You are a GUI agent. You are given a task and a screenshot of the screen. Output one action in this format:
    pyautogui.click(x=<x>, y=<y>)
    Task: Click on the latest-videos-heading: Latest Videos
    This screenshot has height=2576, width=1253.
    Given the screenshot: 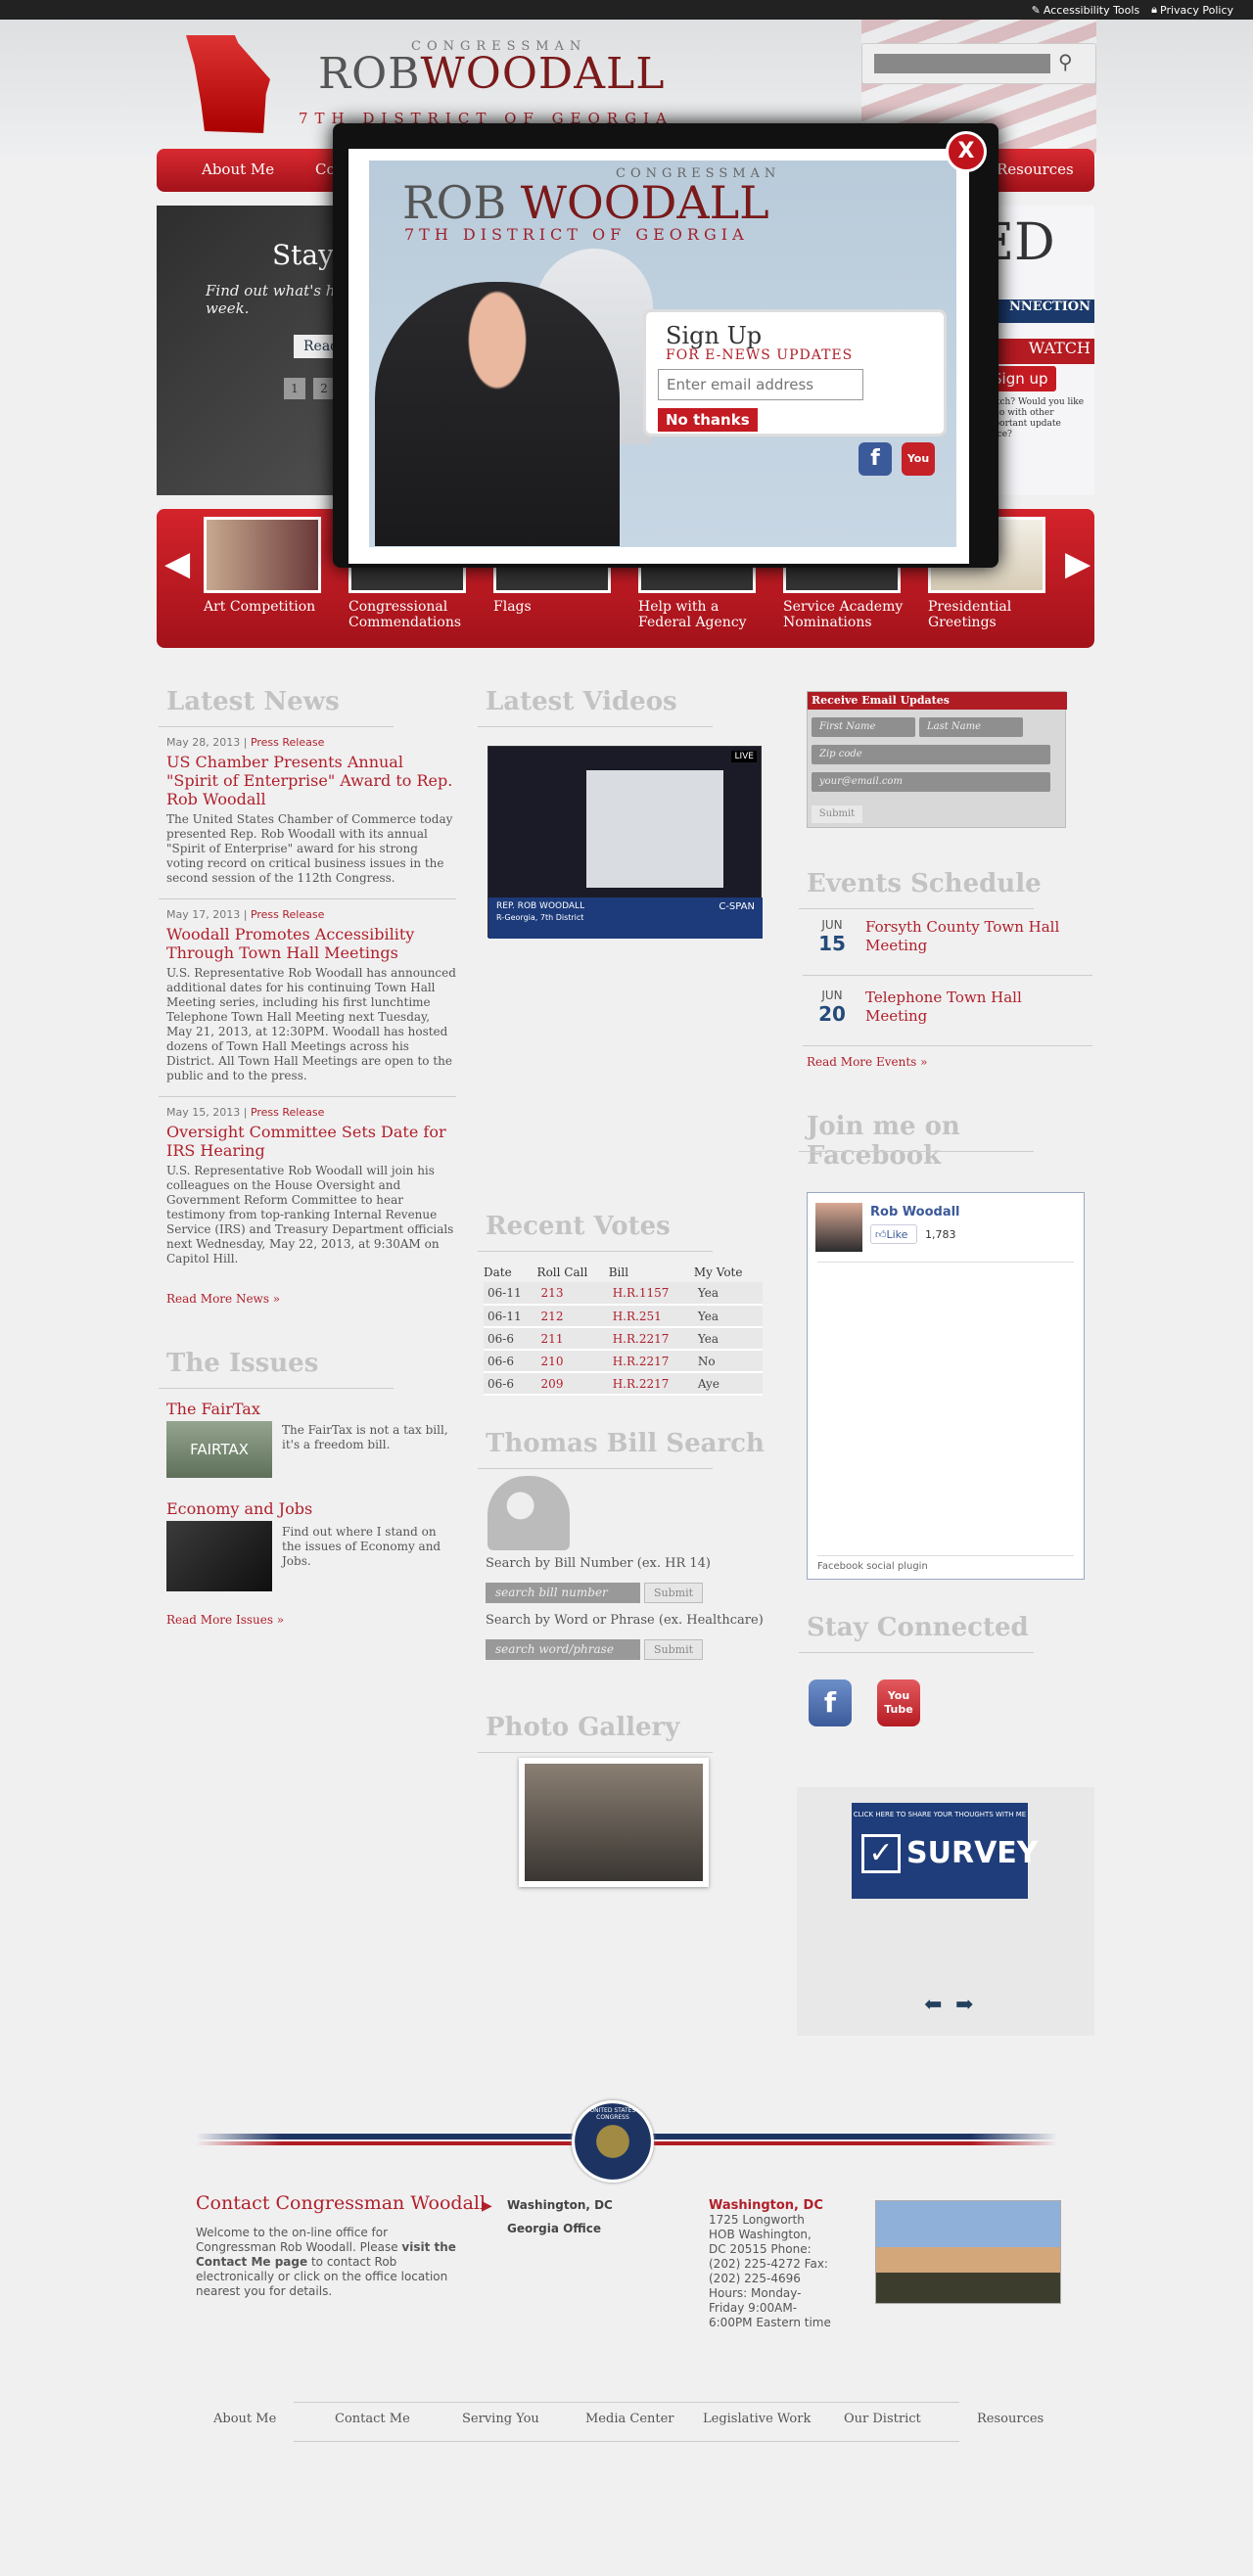 What is the action you would take?
    pyautogui.click(x=595, y=707)
    